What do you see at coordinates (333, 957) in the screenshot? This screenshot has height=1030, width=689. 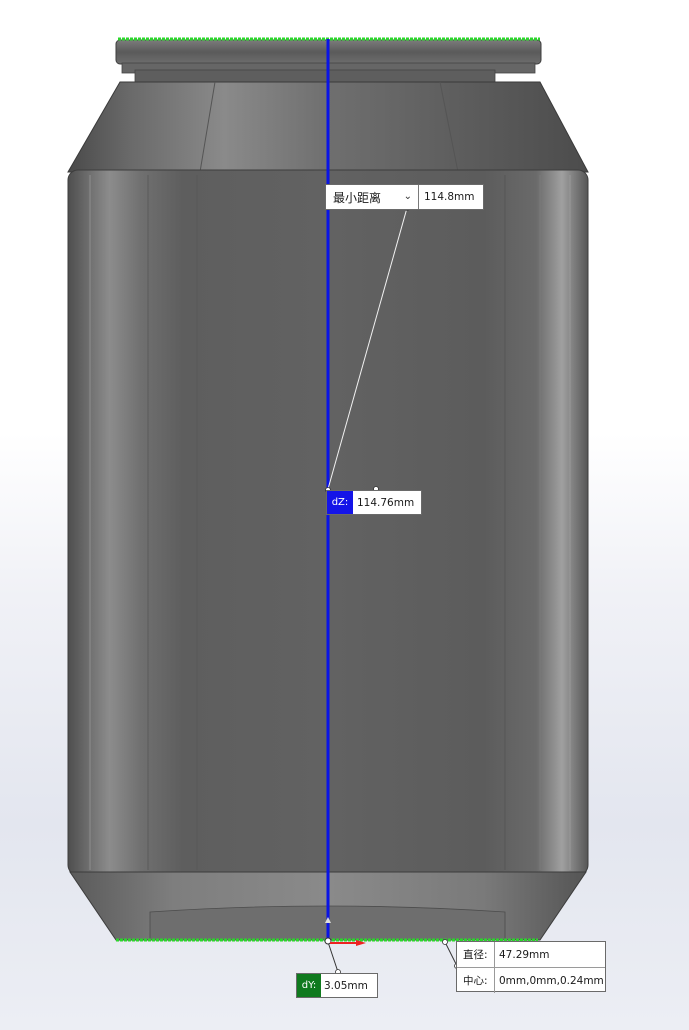 I see `dy-leader` at bounding box center [333, 957].